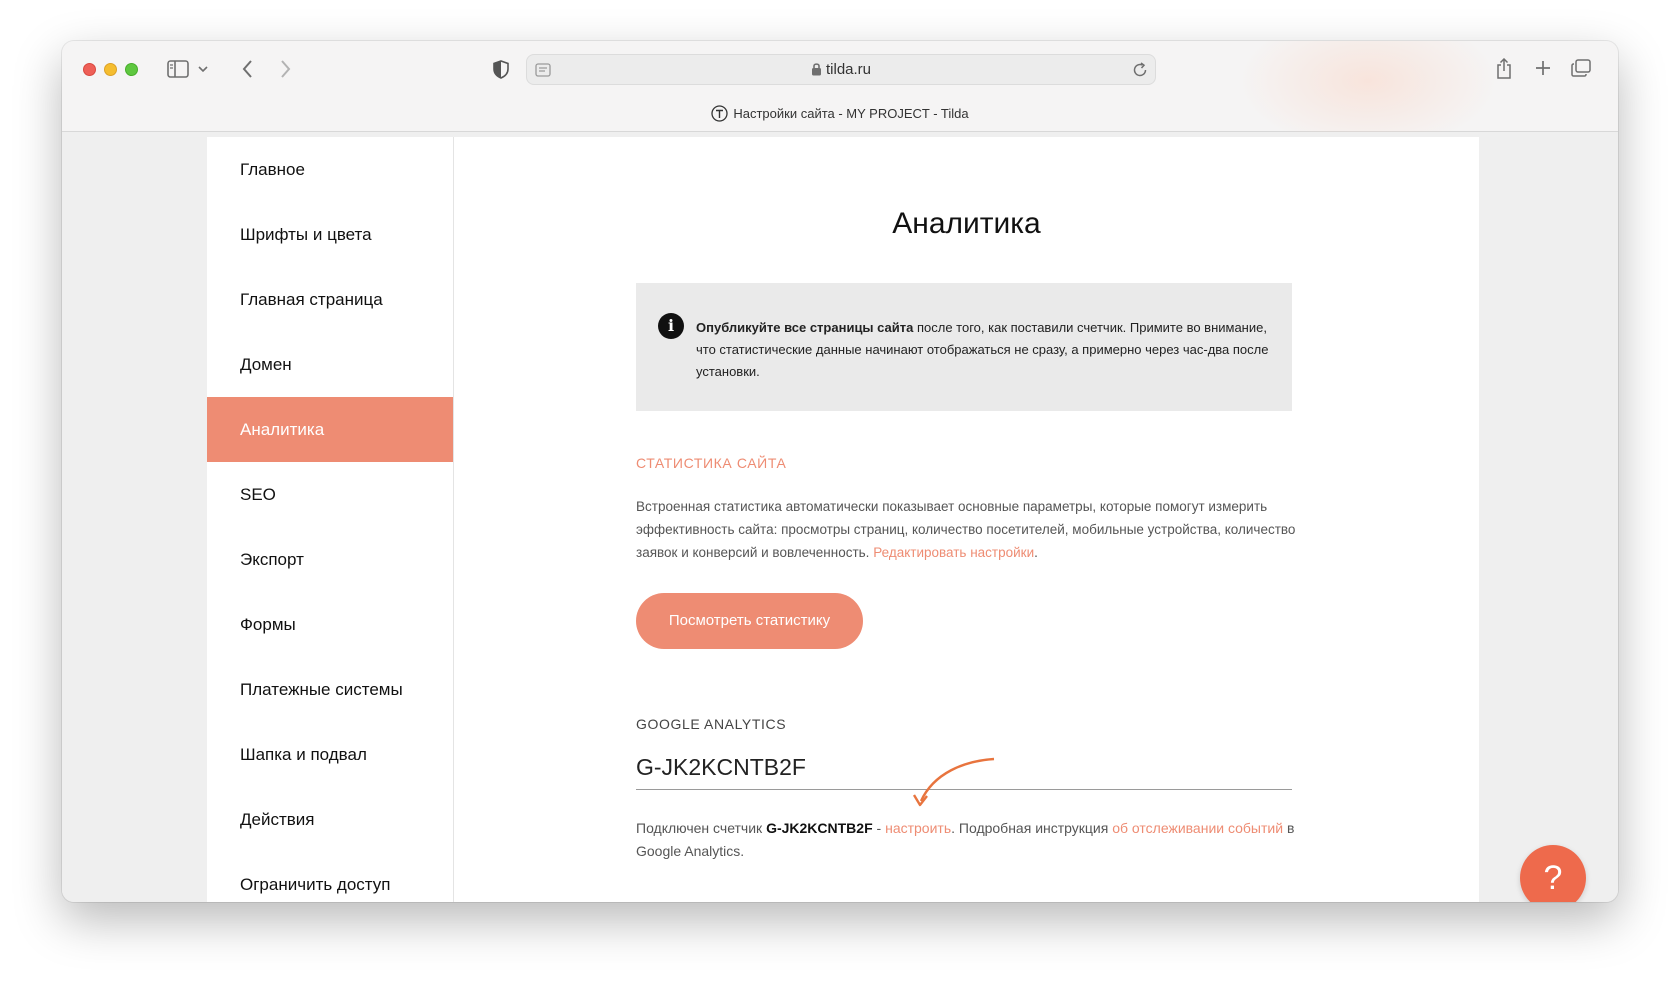 This screenshot has height=984, width=1680. Describe the element at coordinates (89, 69) in the screenshot. I see `close-window-button` at that location.